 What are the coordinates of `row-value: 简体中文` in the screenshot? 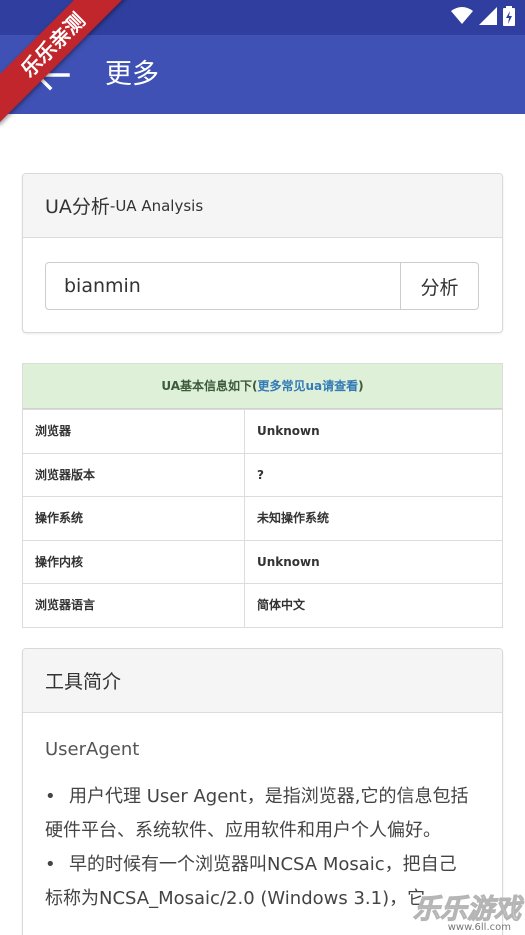 It's located at (281, 605).